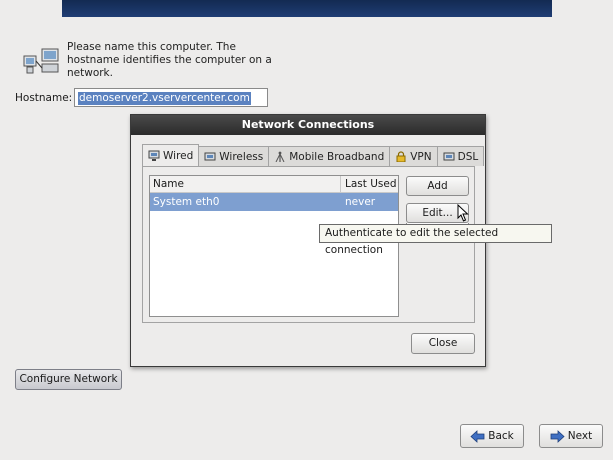 The width and height of the screenshot is (613, 460). What do you see at coordinates (557, 436) in the screenshot?
I see `next-arrow-icon` at bounding box center [557, 436].